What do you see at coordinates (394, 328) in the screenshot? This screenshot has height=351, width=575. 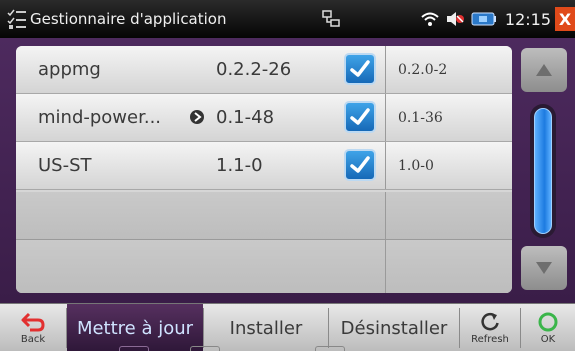 I see `uninstall-label: Désinstaller` at bounding box center [394, 328].